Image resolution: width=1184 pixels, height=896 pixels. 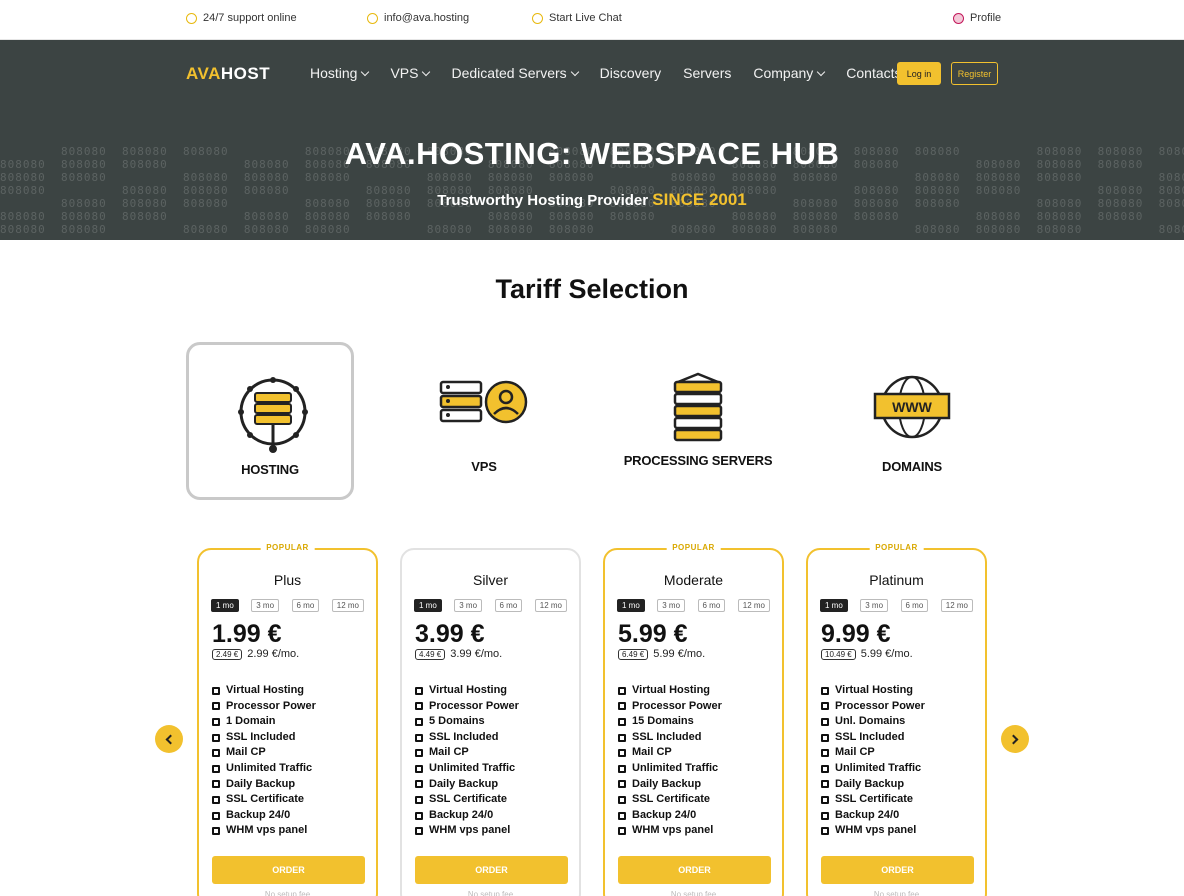 What do you see at coordinates (912, 407) in the screenshot?
I see `svg-text: WWW` at bounding box center [912, 407].